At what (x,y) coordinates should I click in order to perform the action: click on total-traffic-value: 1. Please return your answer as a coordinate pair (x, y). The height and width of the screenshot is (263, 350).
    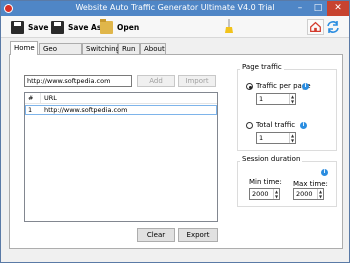
    Looking at the image, I should click on (261, 138).